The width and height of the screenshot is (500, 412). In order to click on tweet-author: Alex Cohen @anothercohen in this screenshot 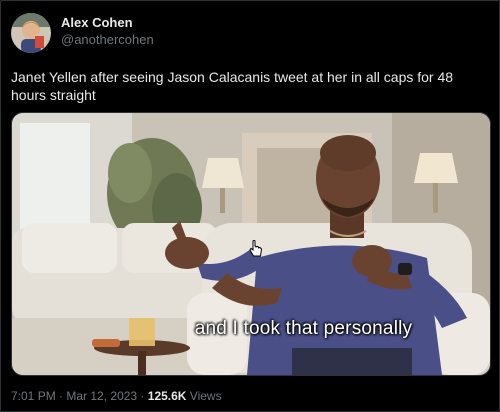, I will do `click(82, 33)`.